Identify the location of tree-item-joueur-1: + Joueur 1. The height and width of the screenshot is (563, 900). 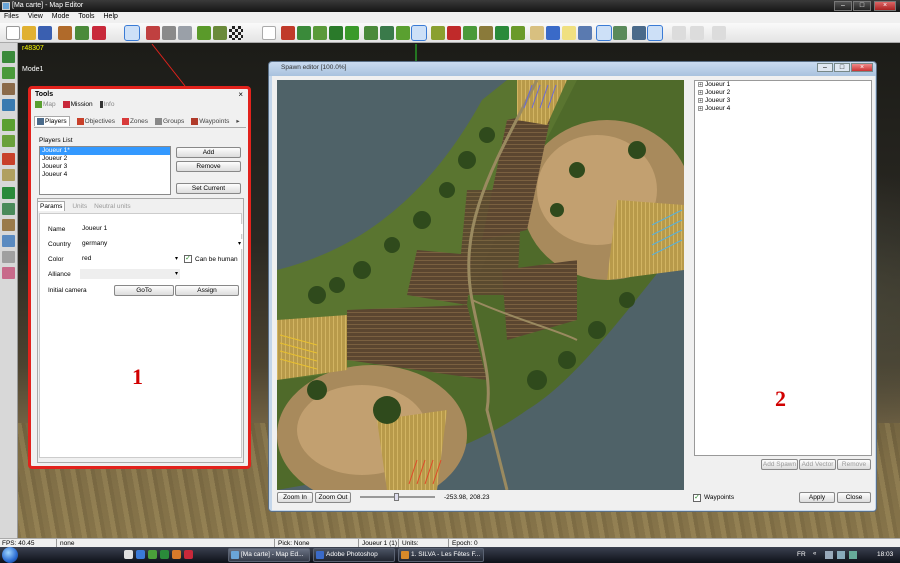
(783, 85).